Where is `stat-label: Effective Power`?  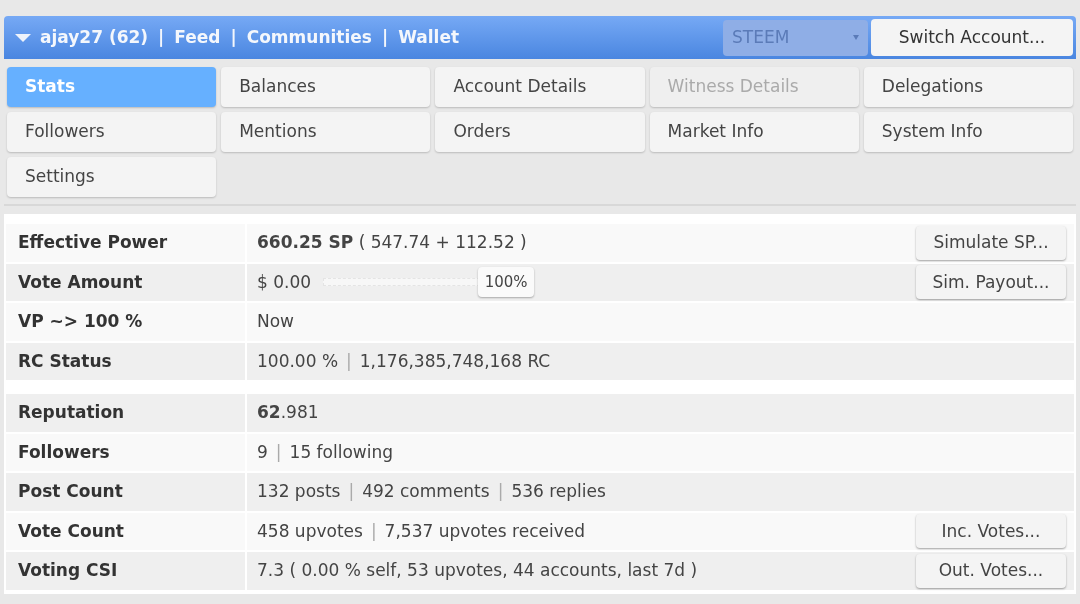
stat-label: Effective Power is located at coordinates (126, 243).